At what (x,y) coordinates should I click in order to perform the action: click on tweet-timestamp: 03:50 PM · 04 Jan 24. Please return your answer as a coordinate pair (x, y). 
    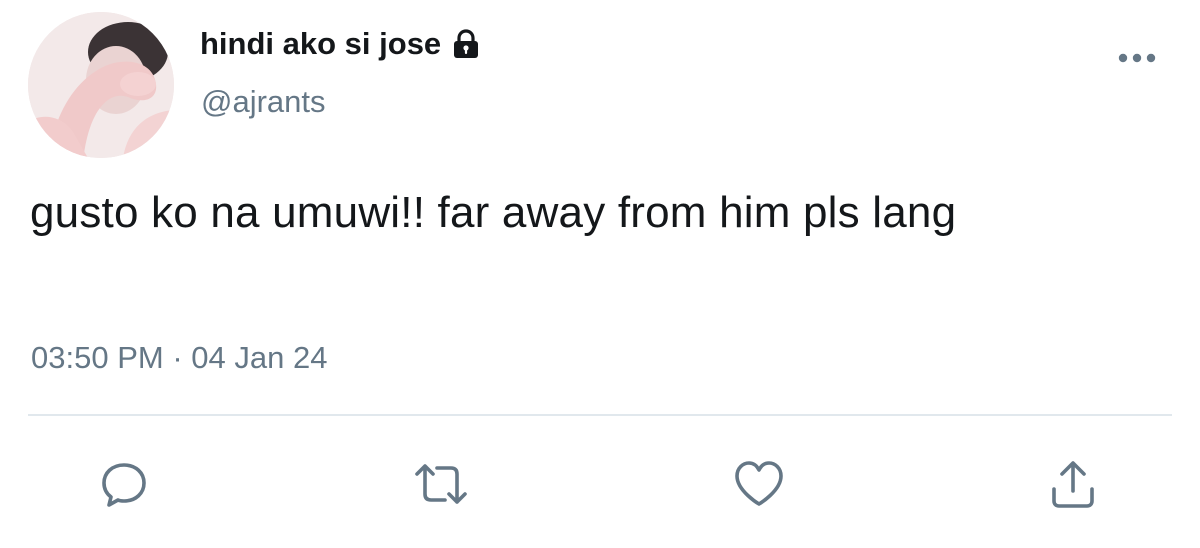
    Looking at the image, I should click on (179, 358).